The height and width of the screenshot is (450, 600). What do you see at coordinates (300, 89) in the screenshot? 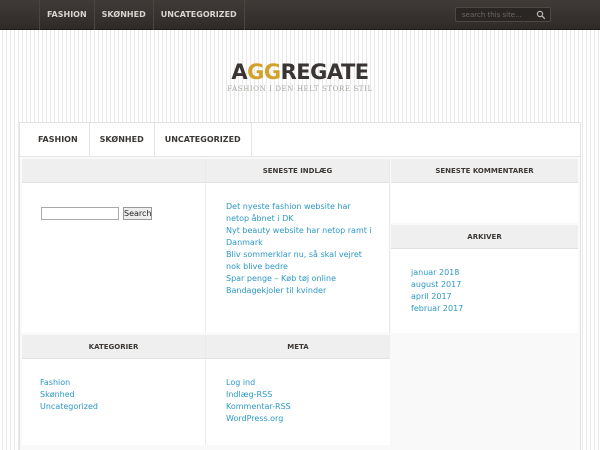
I see `site-tagline: FASHION I DEN HELT STORE STIL` at bounding box center [300, 89].